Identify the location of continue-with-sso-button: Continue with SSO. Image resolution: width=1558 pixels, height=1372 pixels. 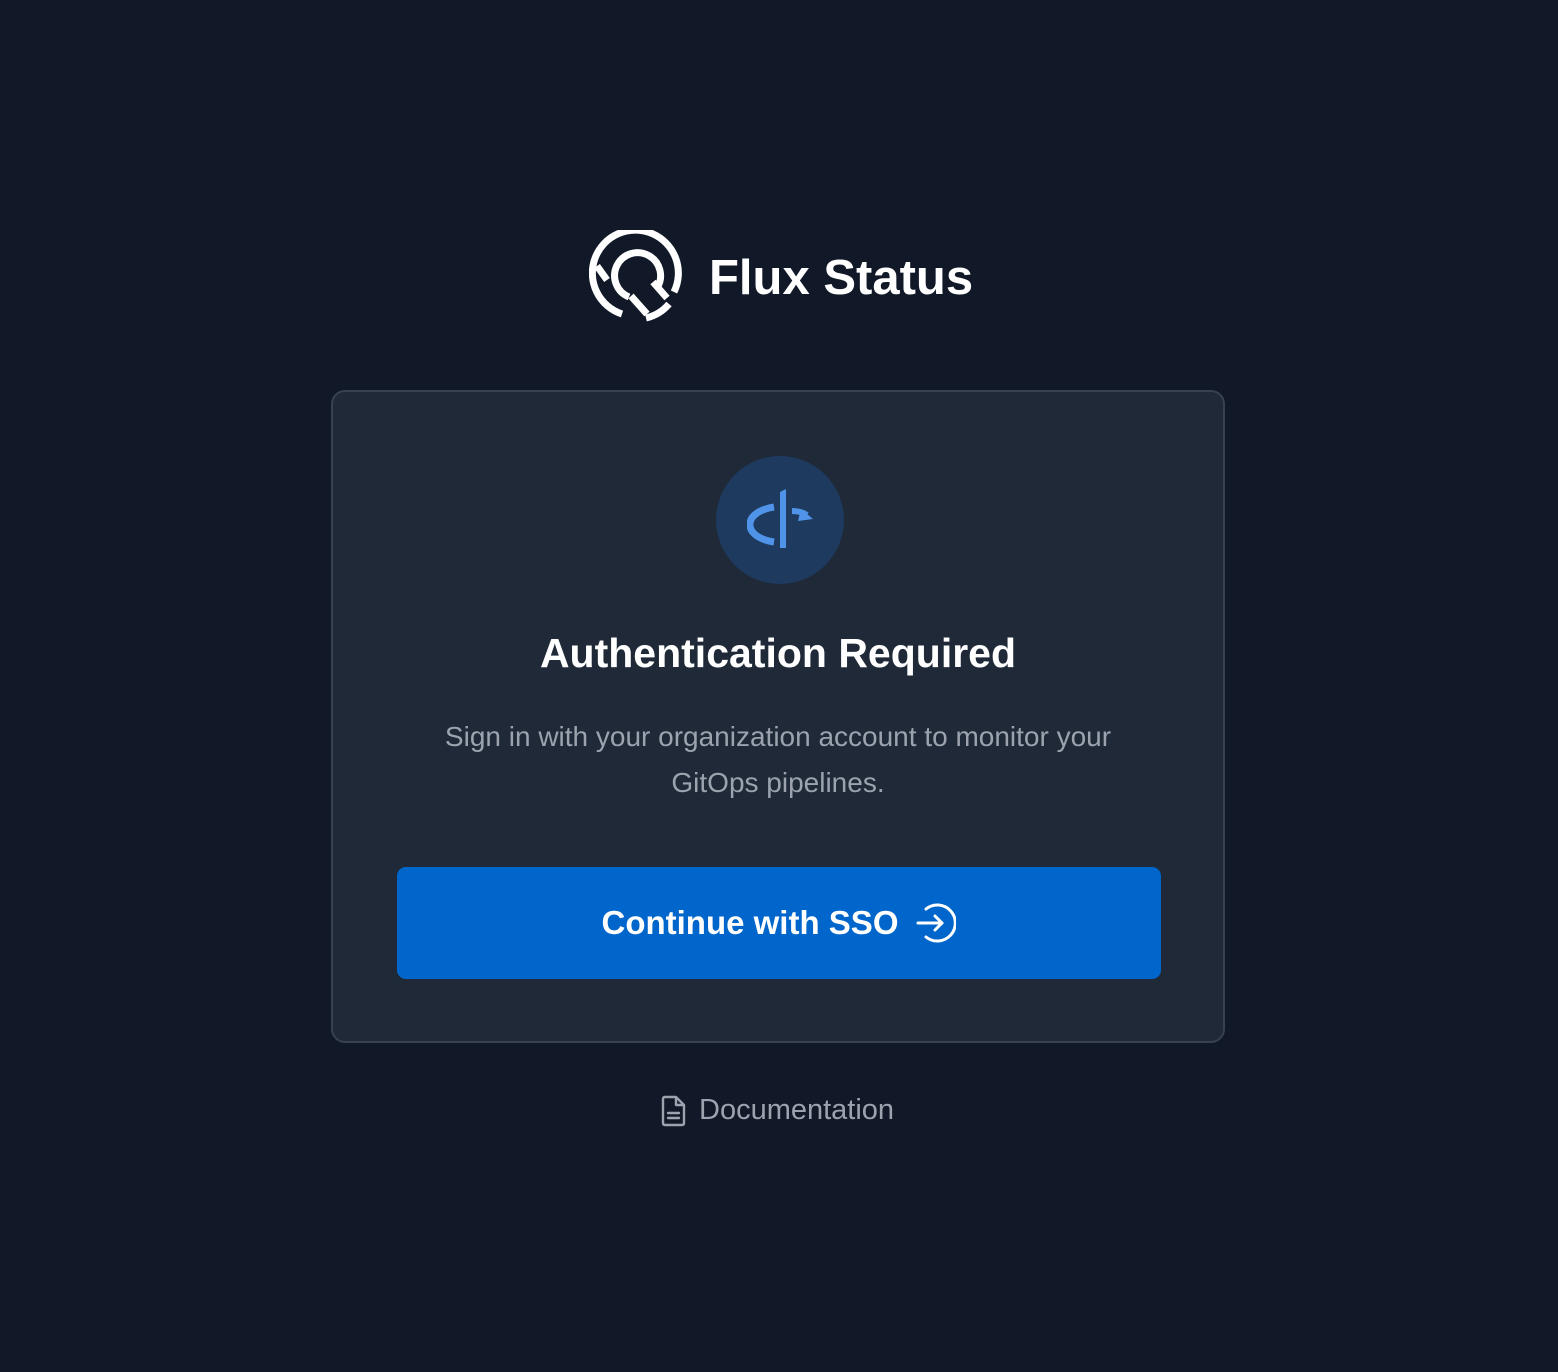
(779, 923).